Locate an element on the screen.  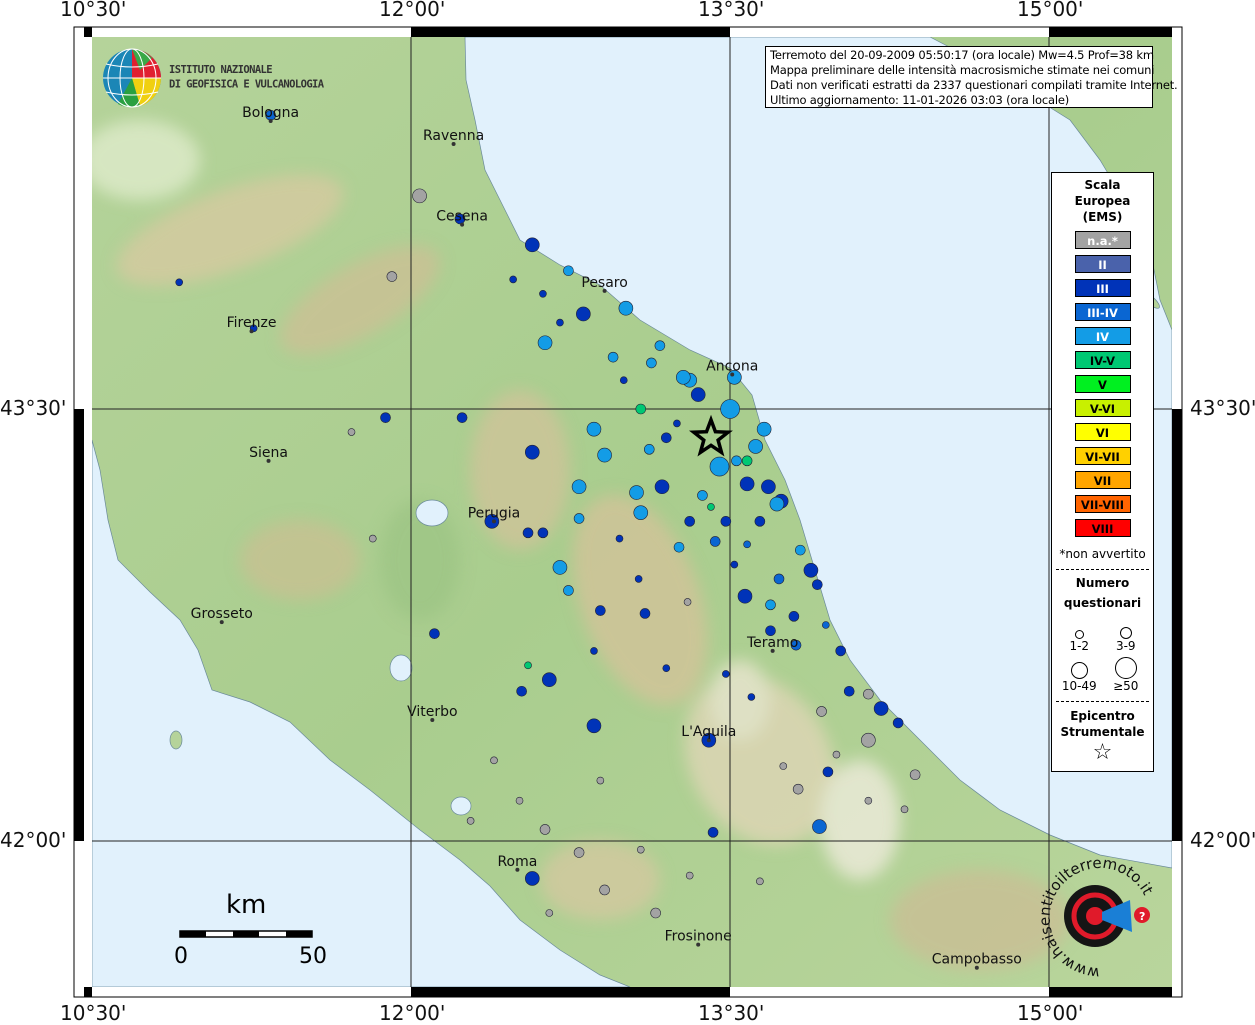
legend-item: VII-VIII is located at coordinates (1102, 504).